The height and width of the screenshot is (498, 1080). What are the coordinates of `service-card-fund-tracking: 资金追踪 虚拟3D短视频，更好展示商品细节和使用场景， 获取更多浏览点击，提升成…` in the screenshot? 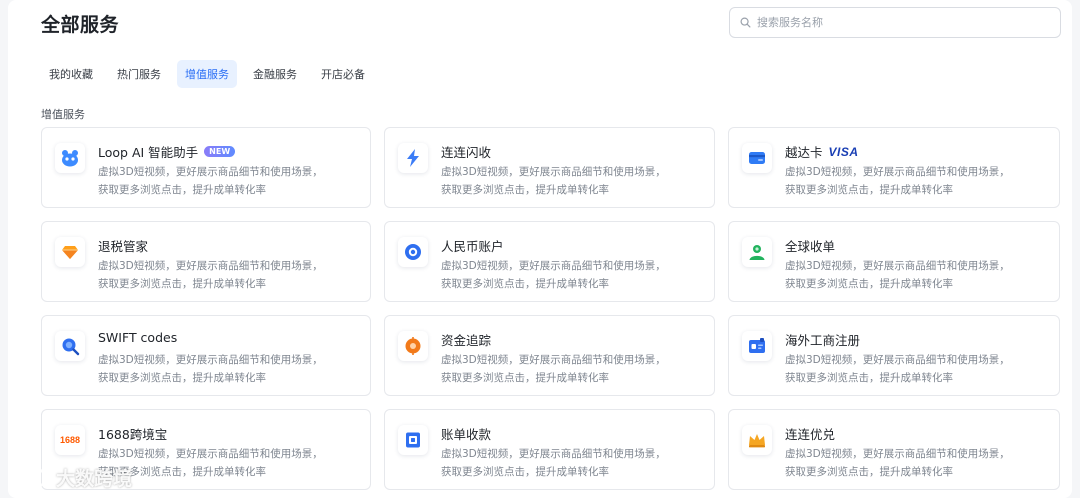 It's located at (549, 355).